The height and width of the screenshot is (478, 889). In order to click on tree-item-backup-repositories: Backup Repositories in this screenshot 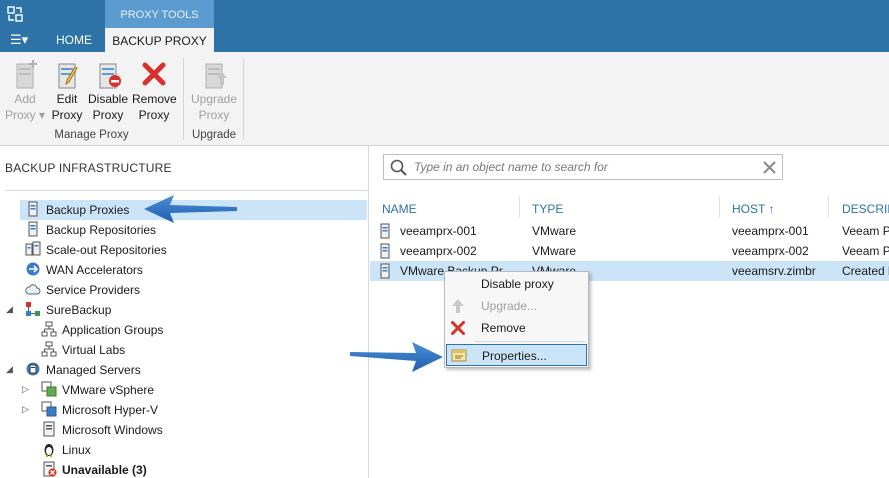, I will do `click(90, 230)`.